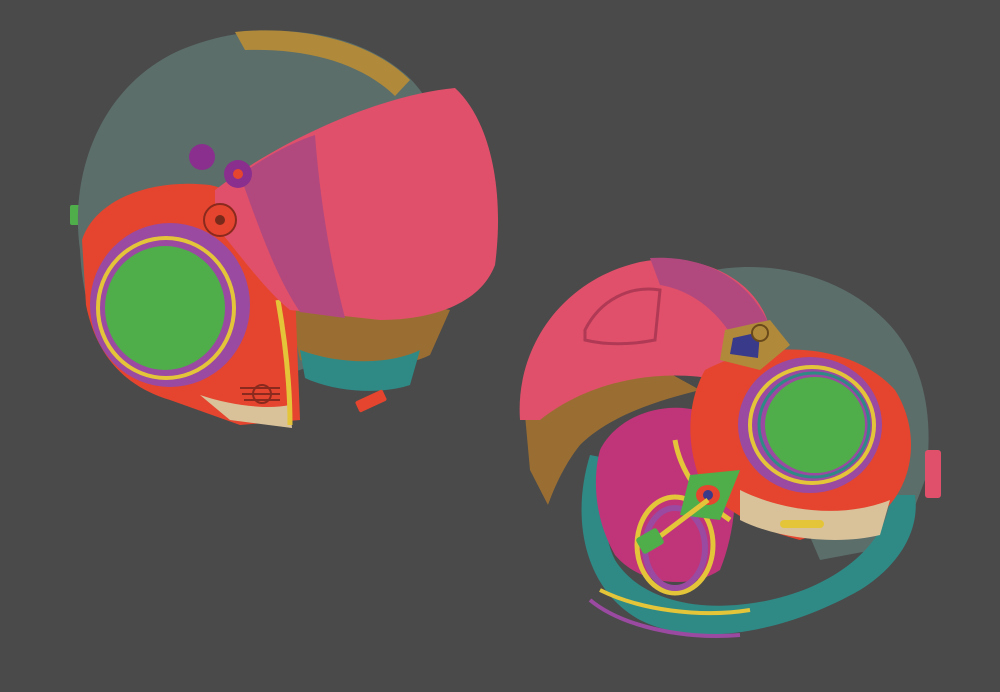 This screenshot has height=692, width=1000. What do you see at coordinates (260, 394) in the screenshot?
I see `left-helmet-vent-grille` at bounding box center [260, 394].